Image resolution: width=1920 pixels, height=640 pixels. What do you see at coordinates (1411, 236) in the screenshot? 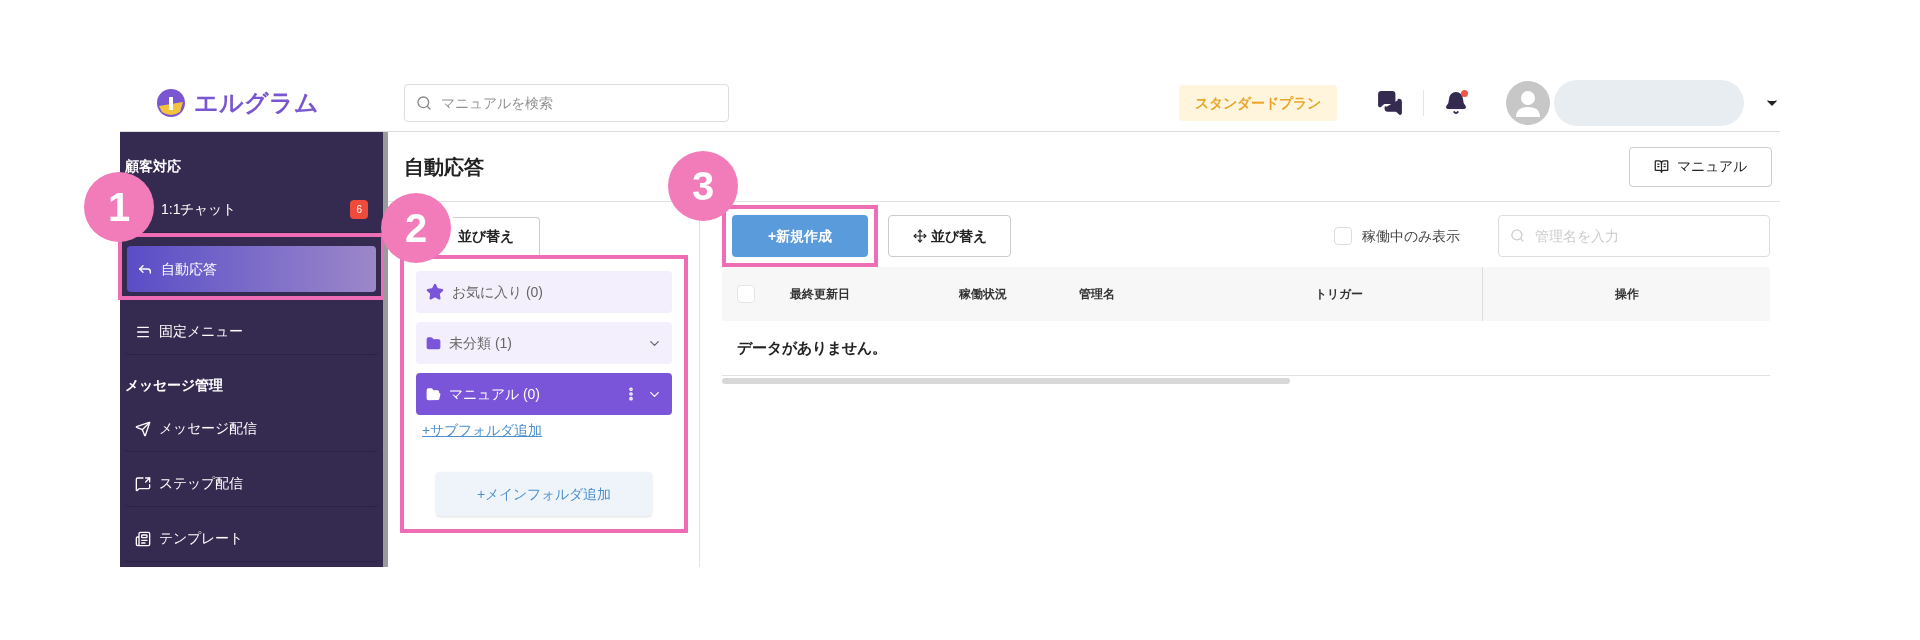
I see `filter-label: 稼働中のみ表示` at bounding box center [1411, 236].